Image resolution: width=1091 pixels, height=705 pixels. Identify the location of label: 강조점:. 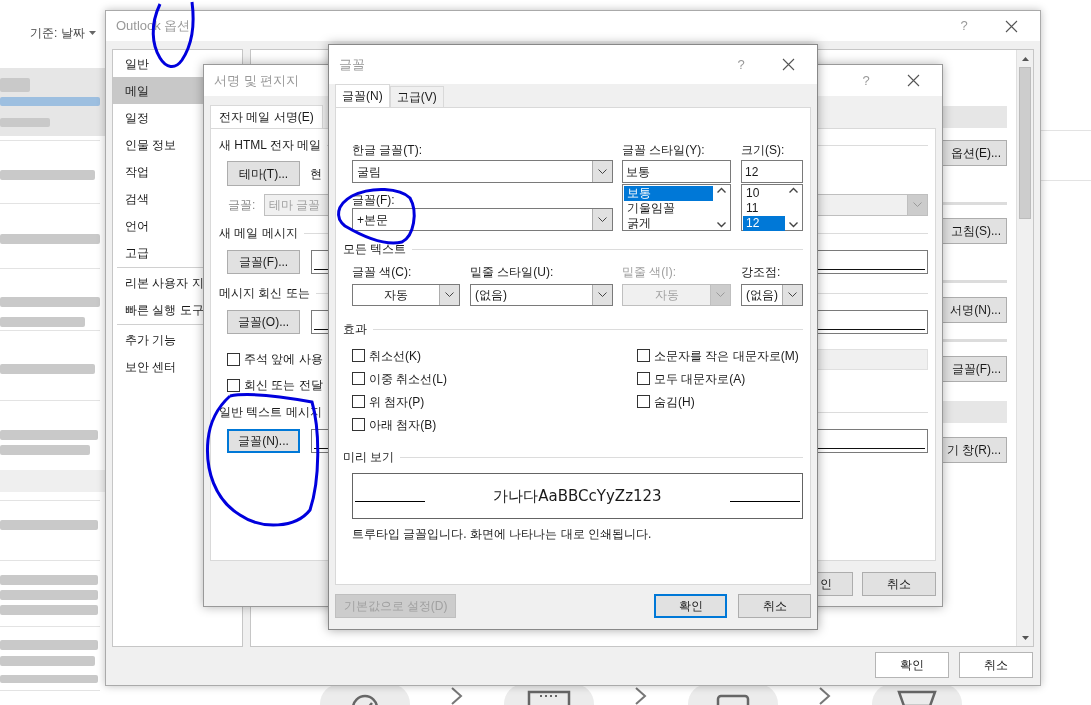
(761, 272).